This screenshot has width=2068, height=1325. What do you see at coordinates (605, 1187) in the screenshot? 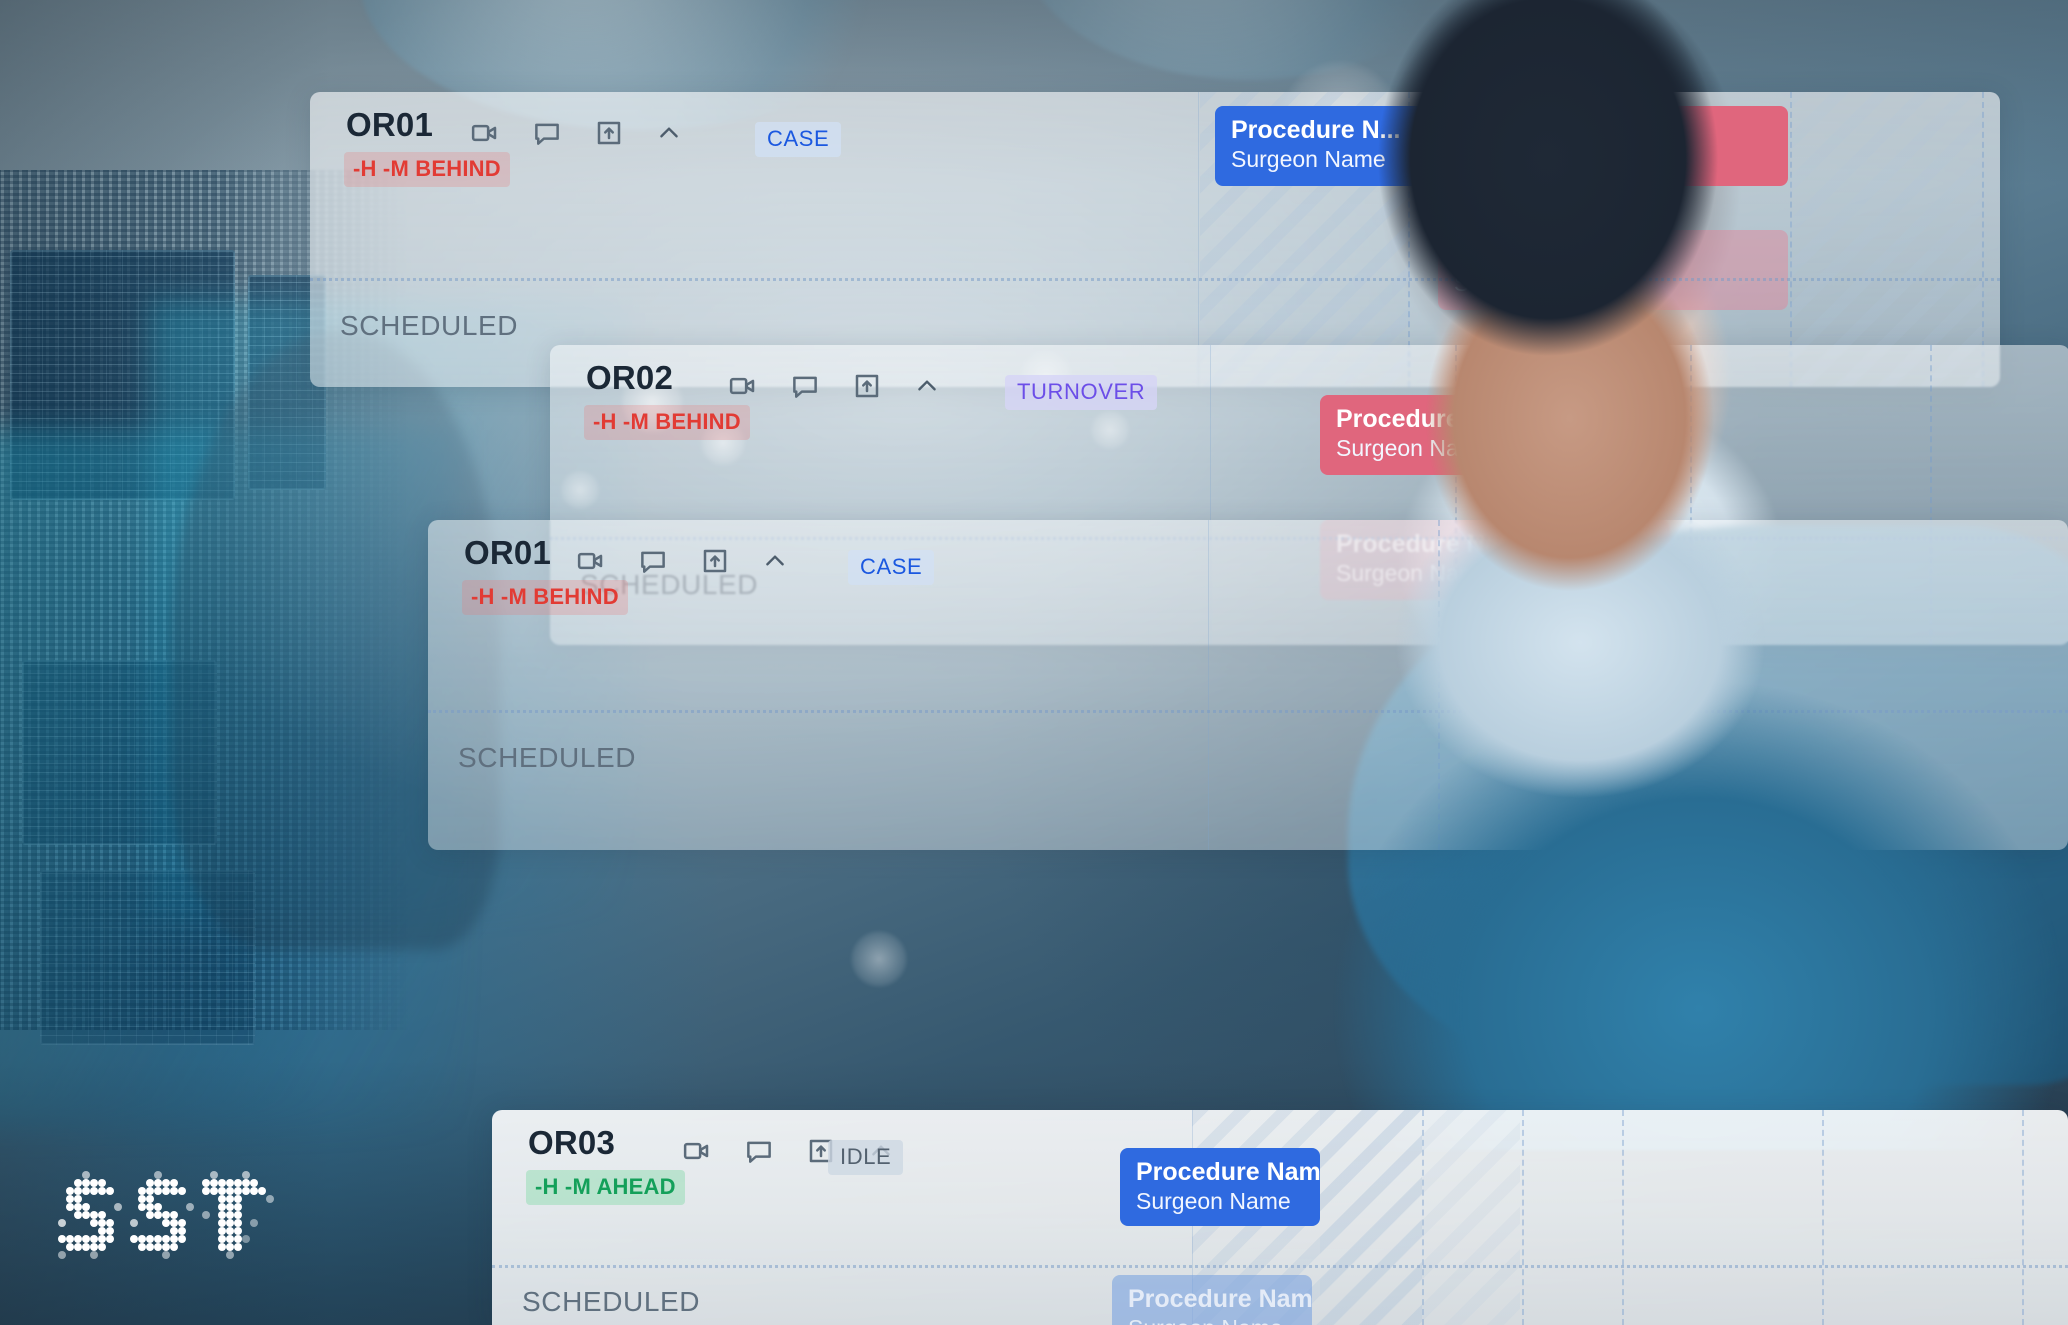
I see `delay-status-badge: -H -M AHEAD` at bounding box center [605, 1187].